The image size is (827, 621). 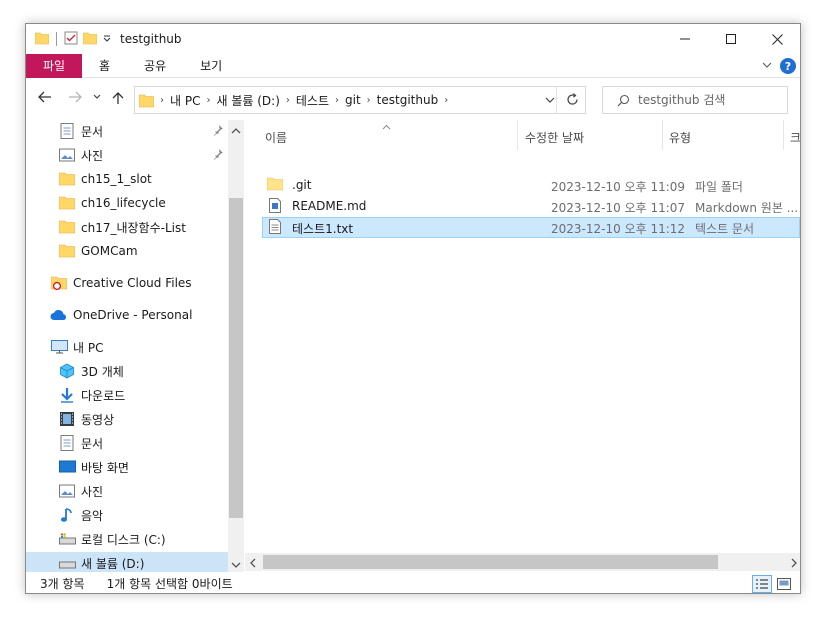 I want to click on 3d-objects-icon, so click(x=67, y=371).